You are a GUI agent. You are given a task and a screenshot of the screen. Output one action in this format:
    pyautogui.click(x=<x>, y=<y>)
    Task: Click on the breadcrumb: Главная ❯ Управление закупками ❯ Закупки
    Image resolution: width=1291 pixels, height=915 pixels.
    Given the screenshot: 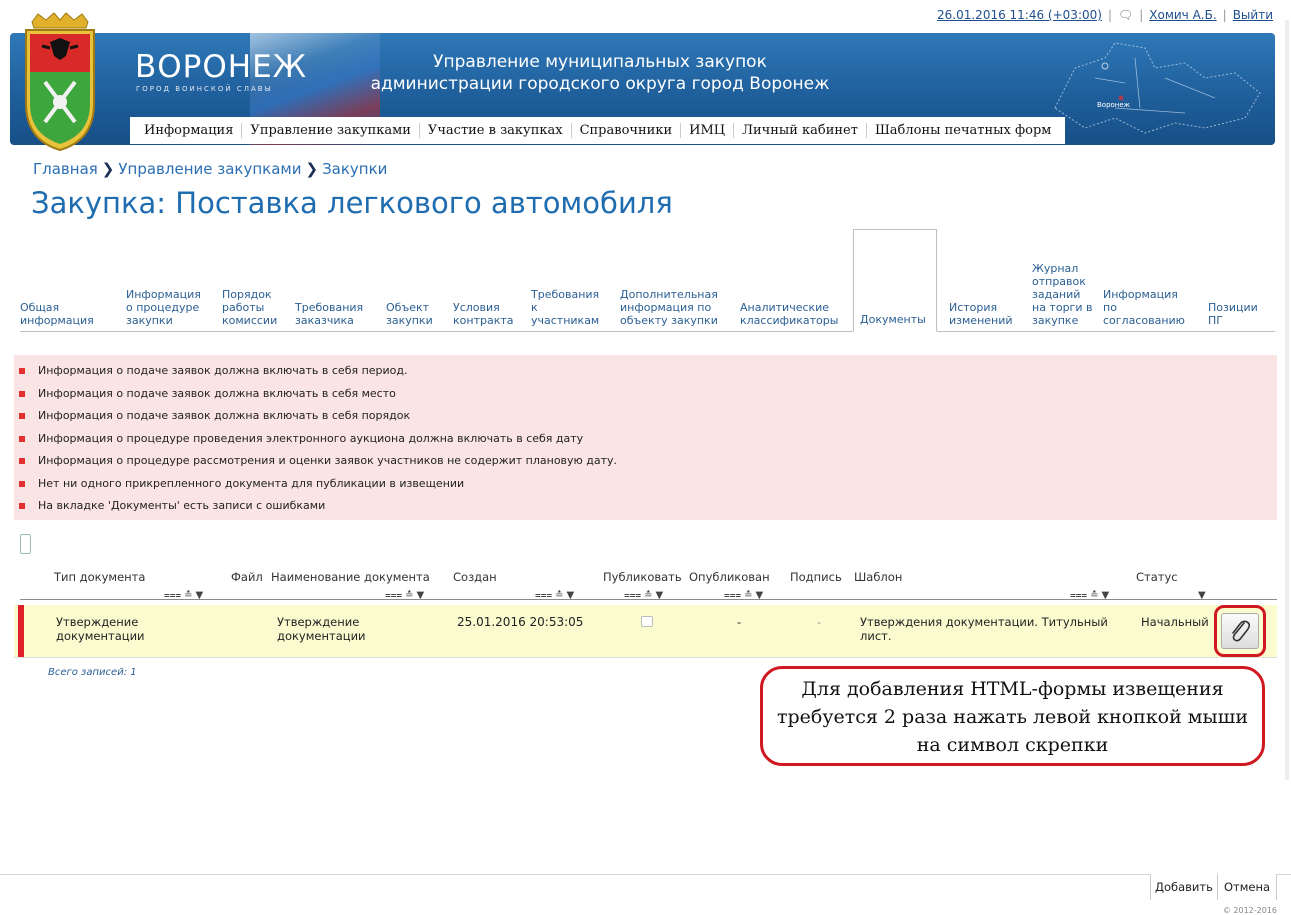 What is the action you would take?
    pyautogui.click(x=210, y=169)
    